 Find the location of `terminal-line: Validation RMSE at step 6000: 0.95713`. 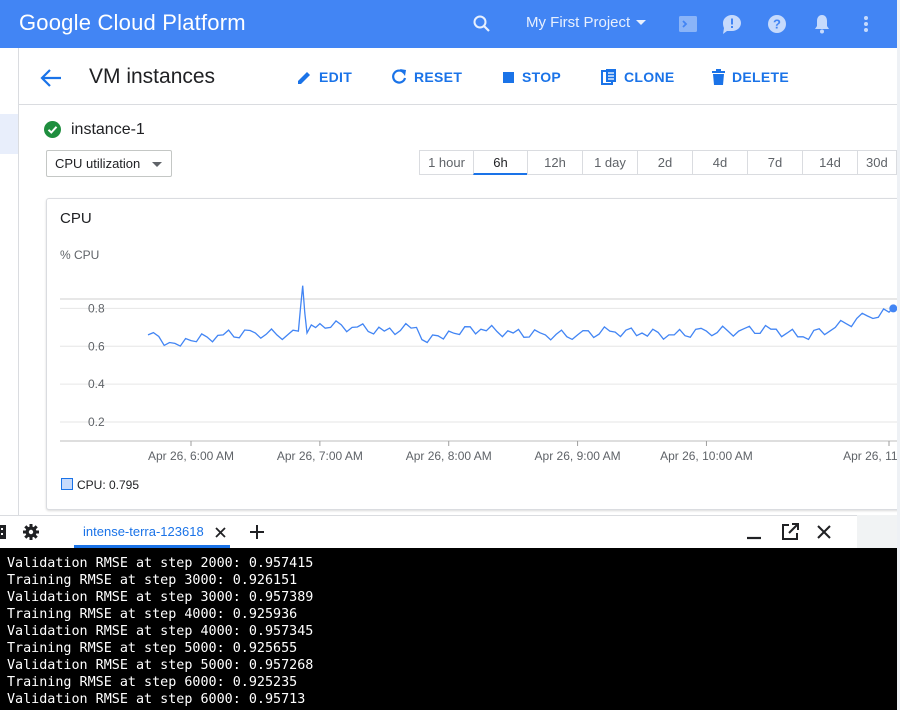

terminal-line: Validation RMSE at step 6000: 0.95713 is located at coordinates (156, 699).